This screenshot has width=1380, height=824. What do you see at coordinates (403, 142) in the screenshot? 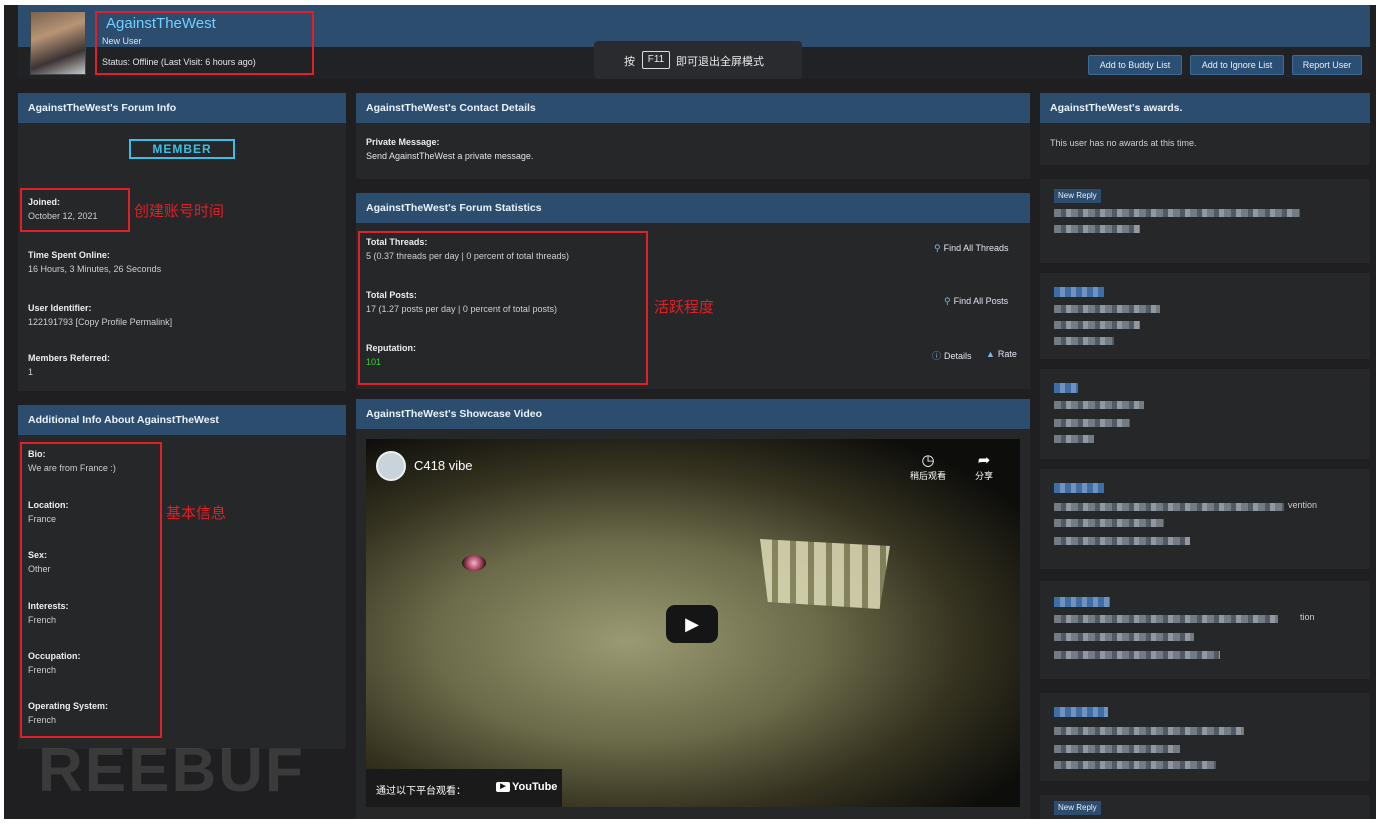
I see `private-message-label: Private Message:` at bounding box center [403, 142].